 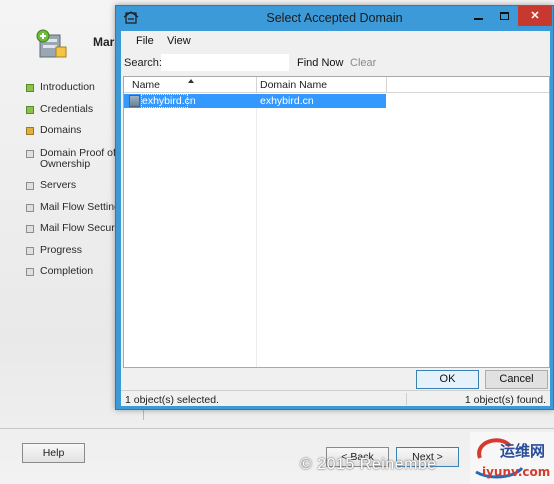 I want to click on menu-file-label: File, so click(x=145, y=41).